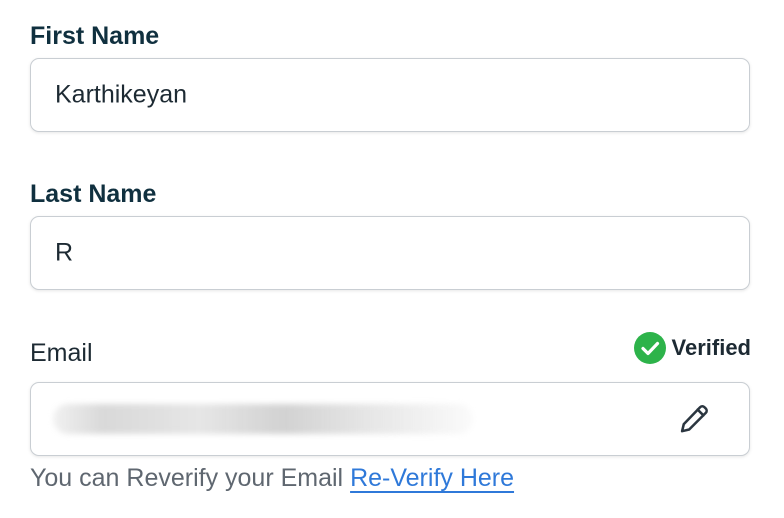  I want to click on email-field, so click(390, 419).